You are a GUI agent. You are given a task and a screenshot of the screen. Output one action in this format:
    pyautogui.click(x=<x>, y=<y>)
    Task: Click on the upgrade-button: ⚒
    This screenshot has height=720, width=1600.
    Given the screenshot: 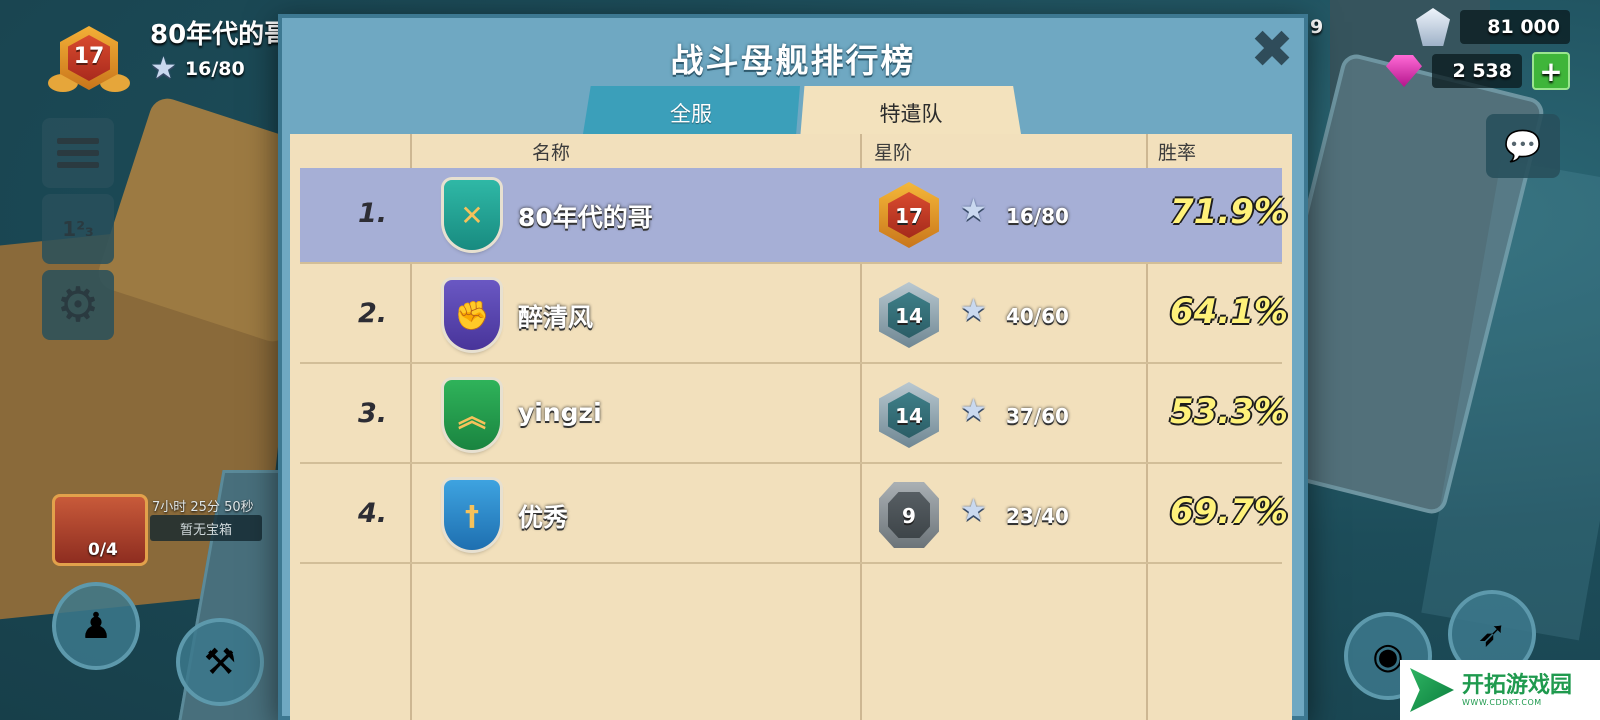 What is the action you would take?
    pyautogui.click(x=220, y=662)
    